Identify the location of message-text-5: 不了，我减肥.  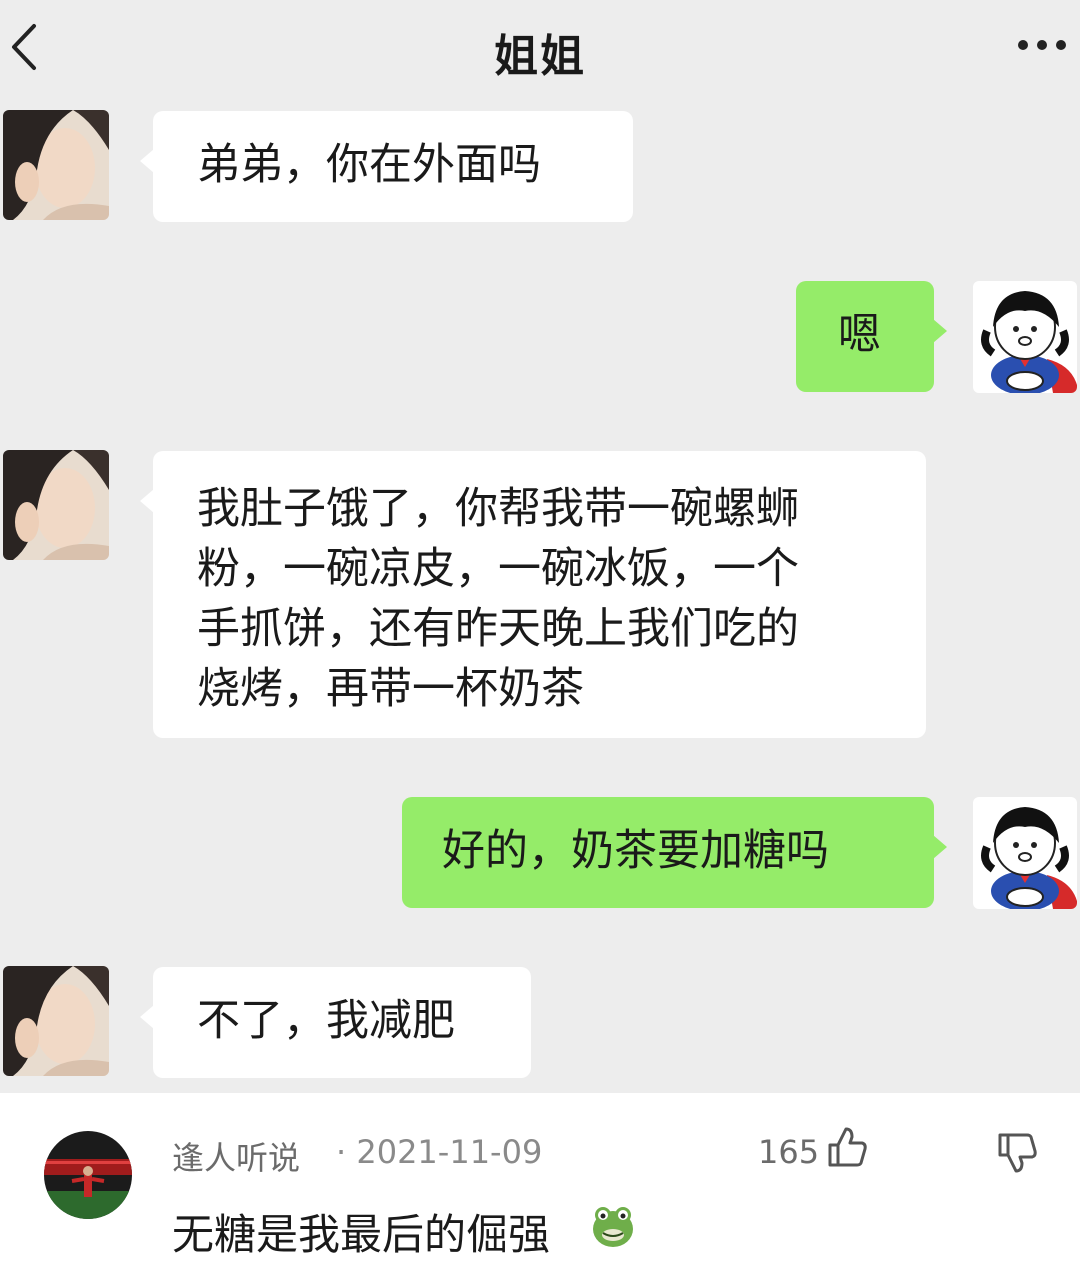
(326, 1021).